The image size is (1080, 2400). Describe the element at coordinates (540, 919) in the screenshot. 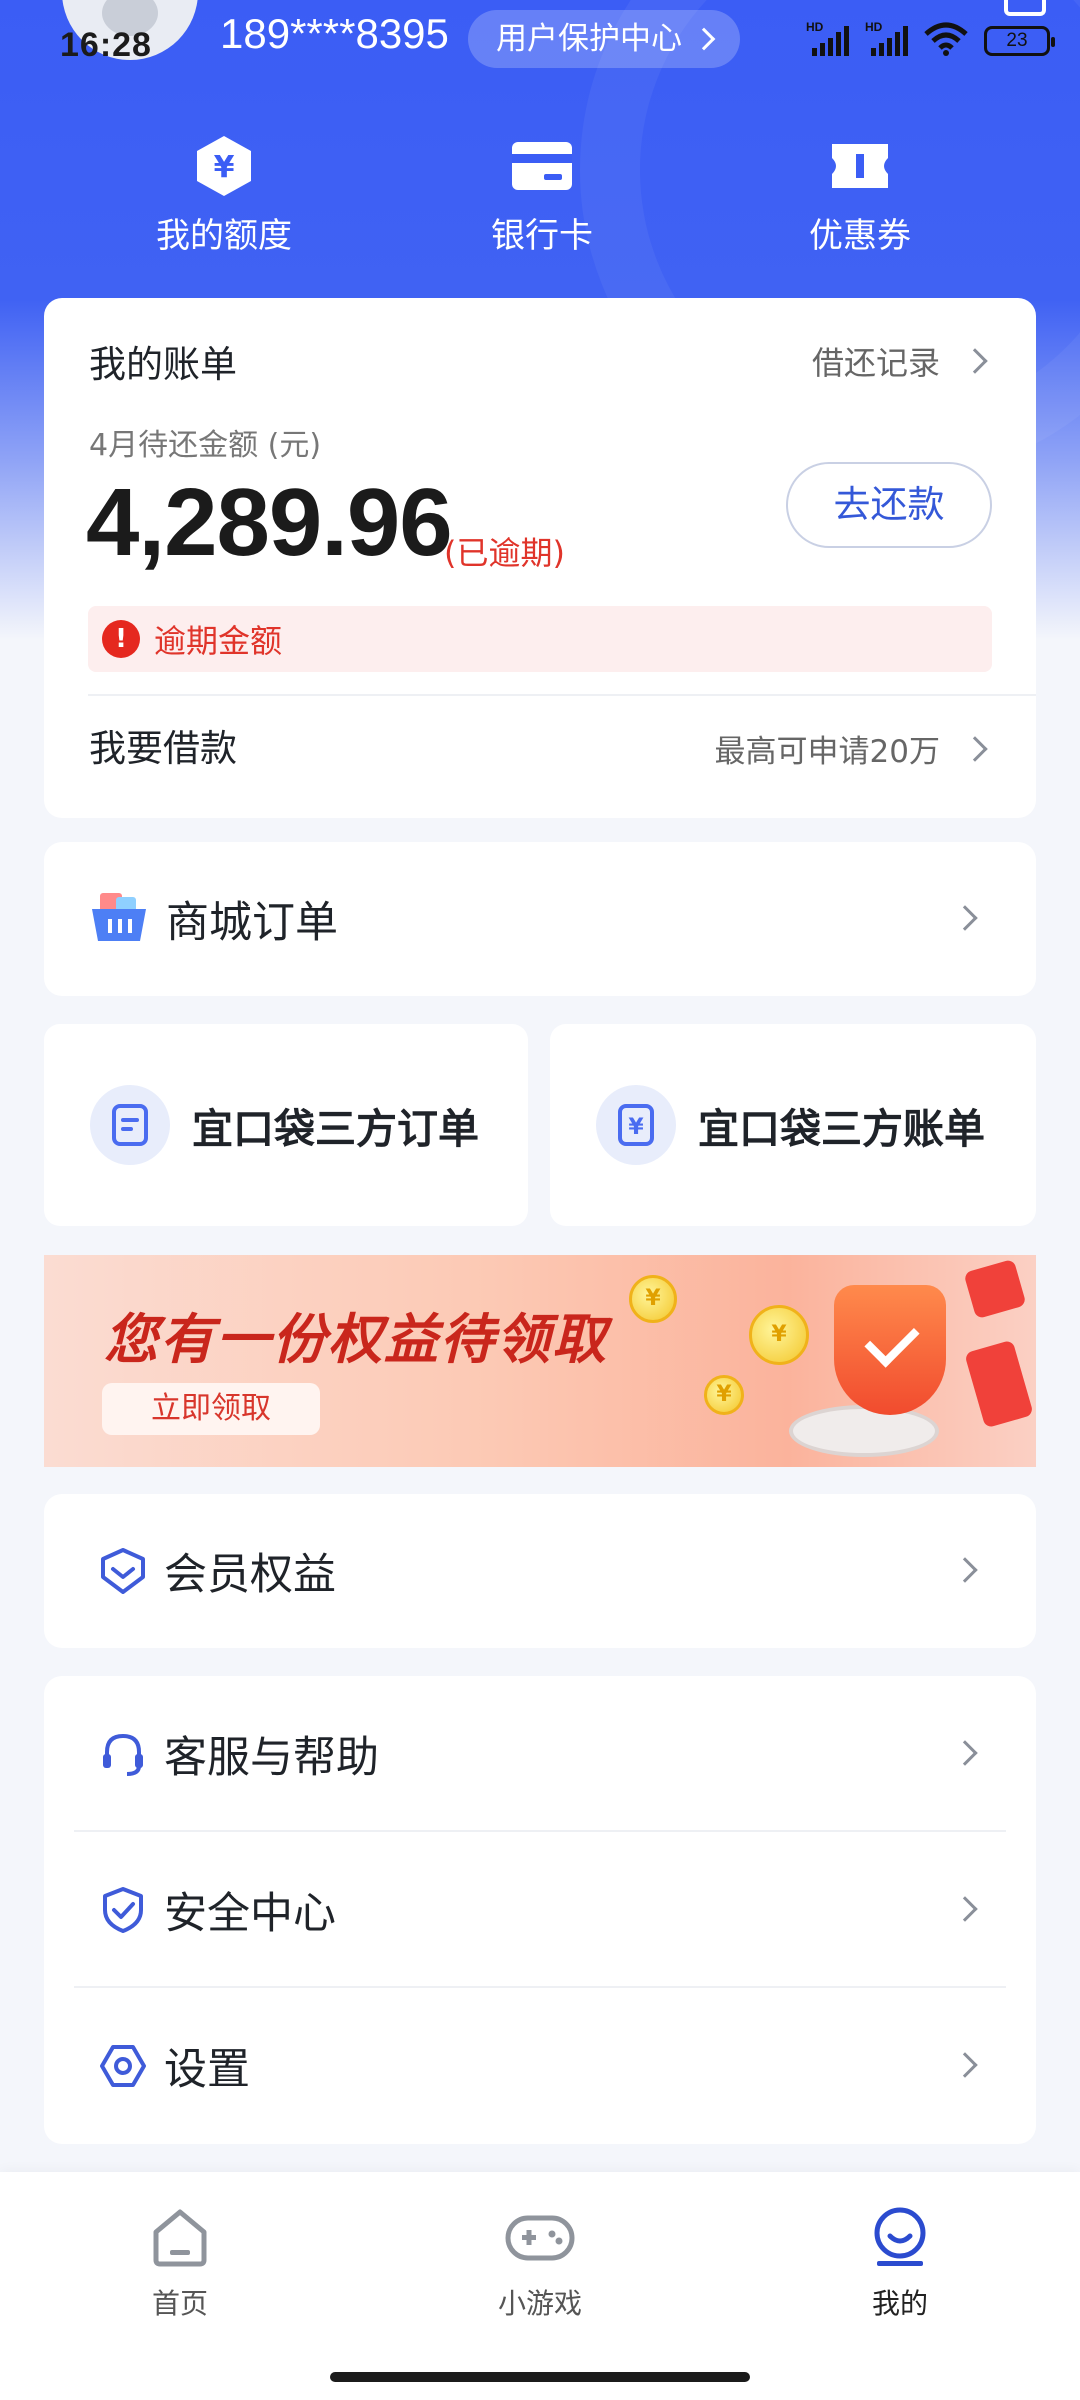

I see `mall-orders-row: 商城订单` at that location.